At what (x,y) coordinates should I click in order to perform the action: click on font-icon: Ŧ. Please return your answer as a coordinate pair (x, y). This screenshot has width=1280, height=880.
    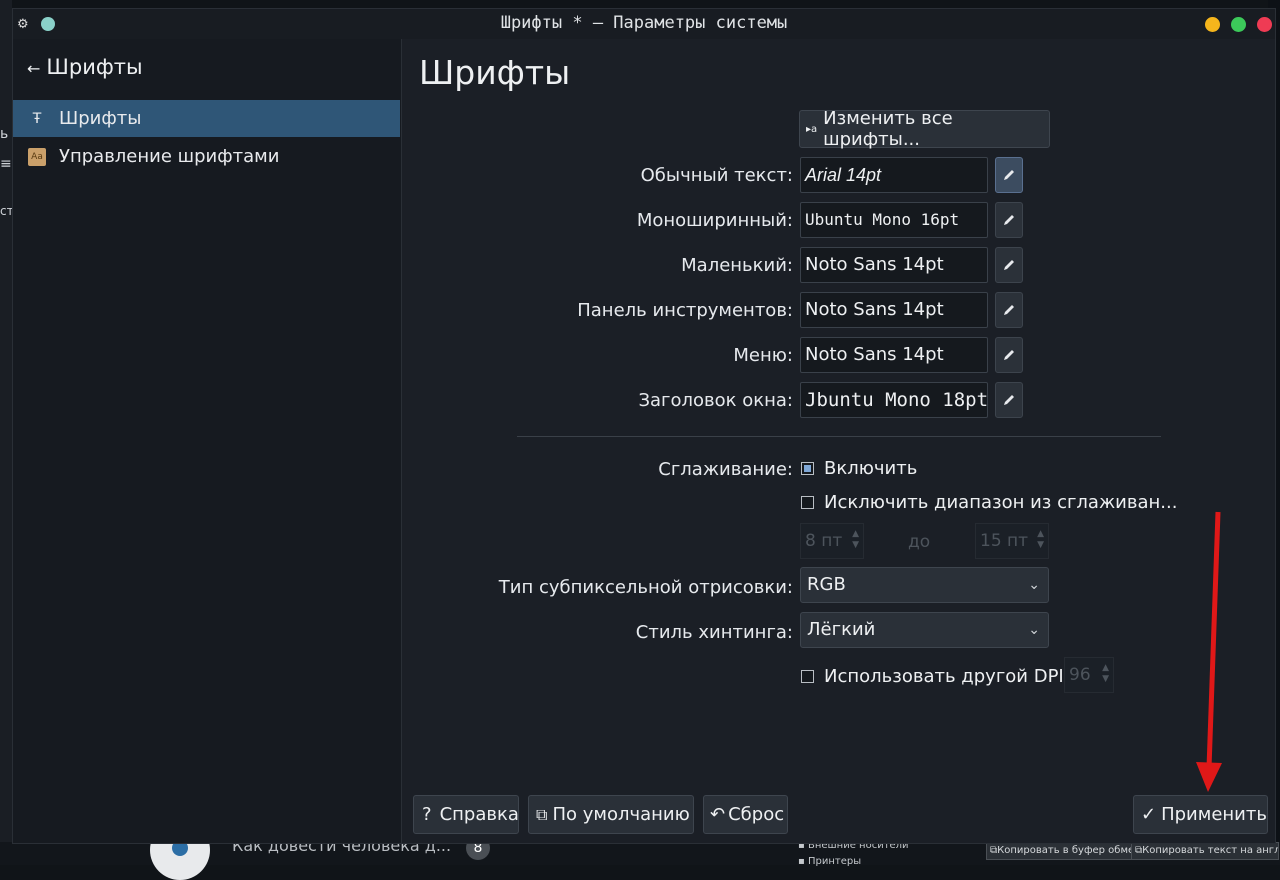
    Looking at the image, I should click on (37, 118).